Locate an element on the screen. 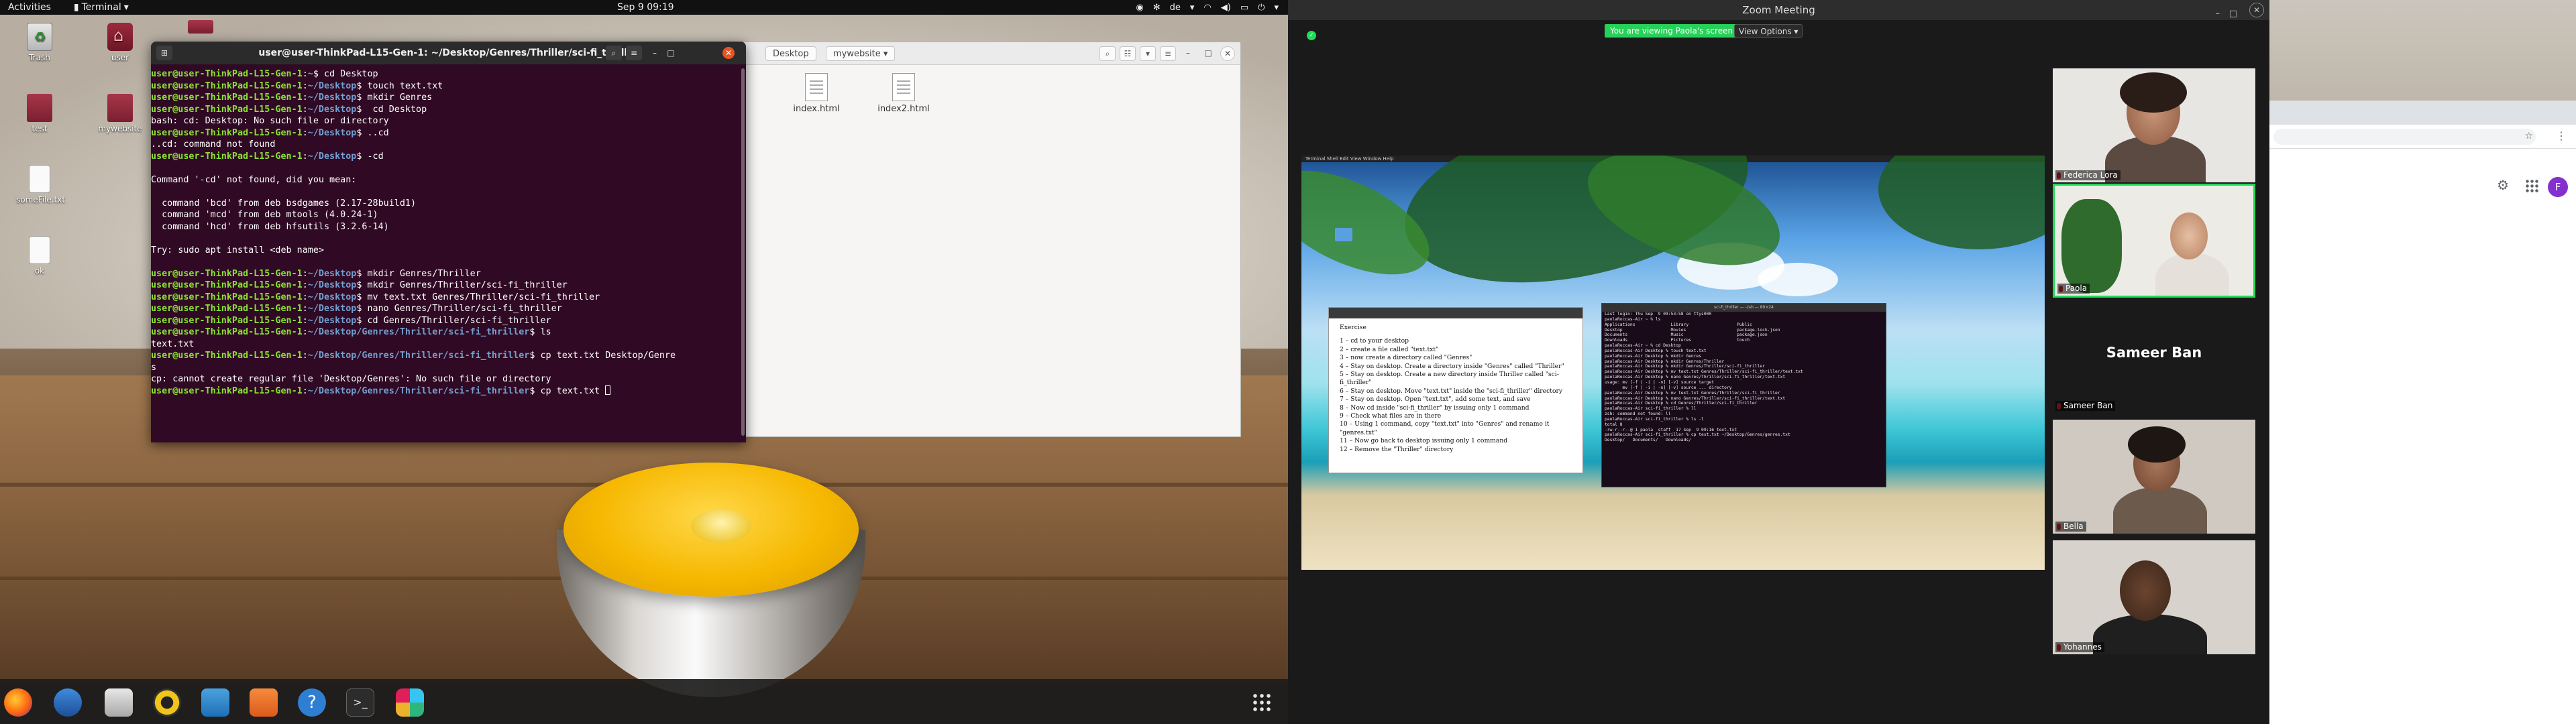  participant-tile: Yohannes is located at coordinates (2154, 597).